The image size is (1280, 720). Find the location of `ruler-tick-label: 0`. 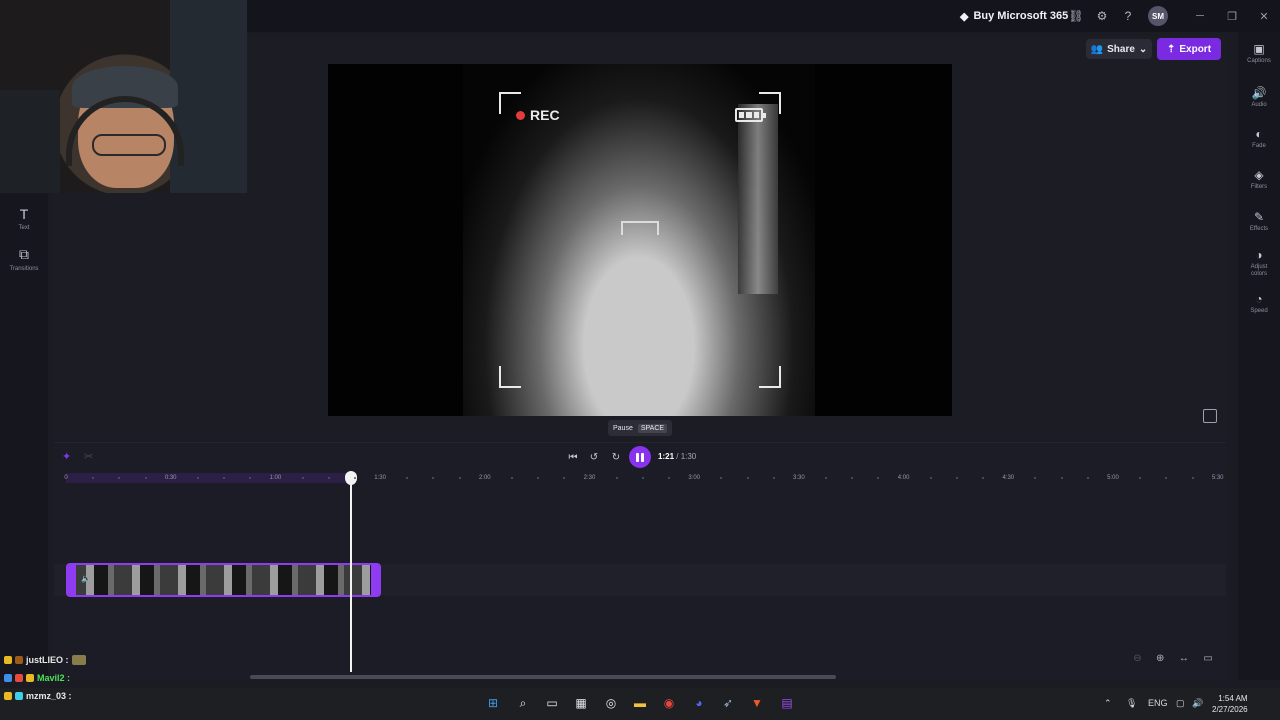

ruler-tick-label: 0 is located at coordinates (66, 478).